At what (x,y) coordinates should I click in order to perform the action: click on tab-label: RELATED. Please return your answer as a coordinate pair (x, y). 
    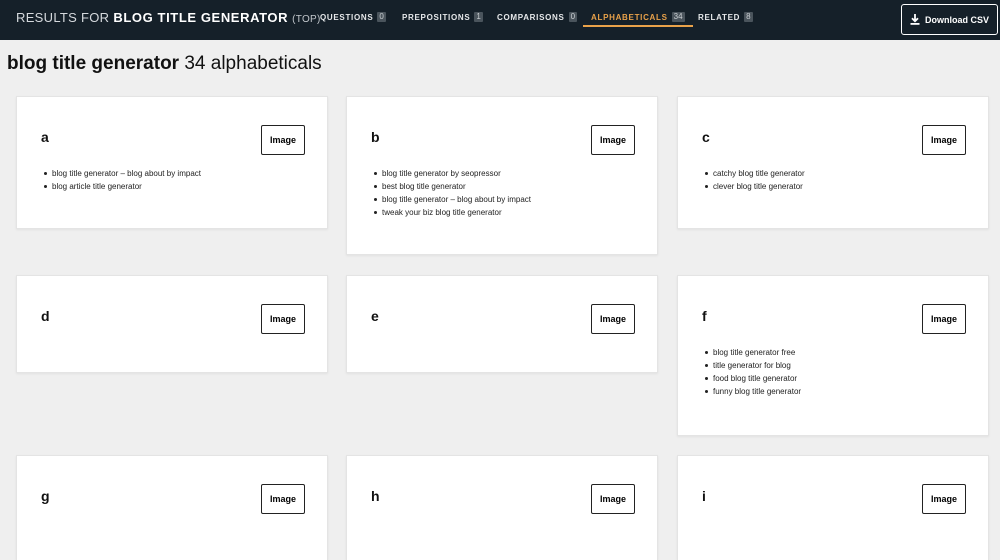
    Looking at the image, I should click on (719, 17).